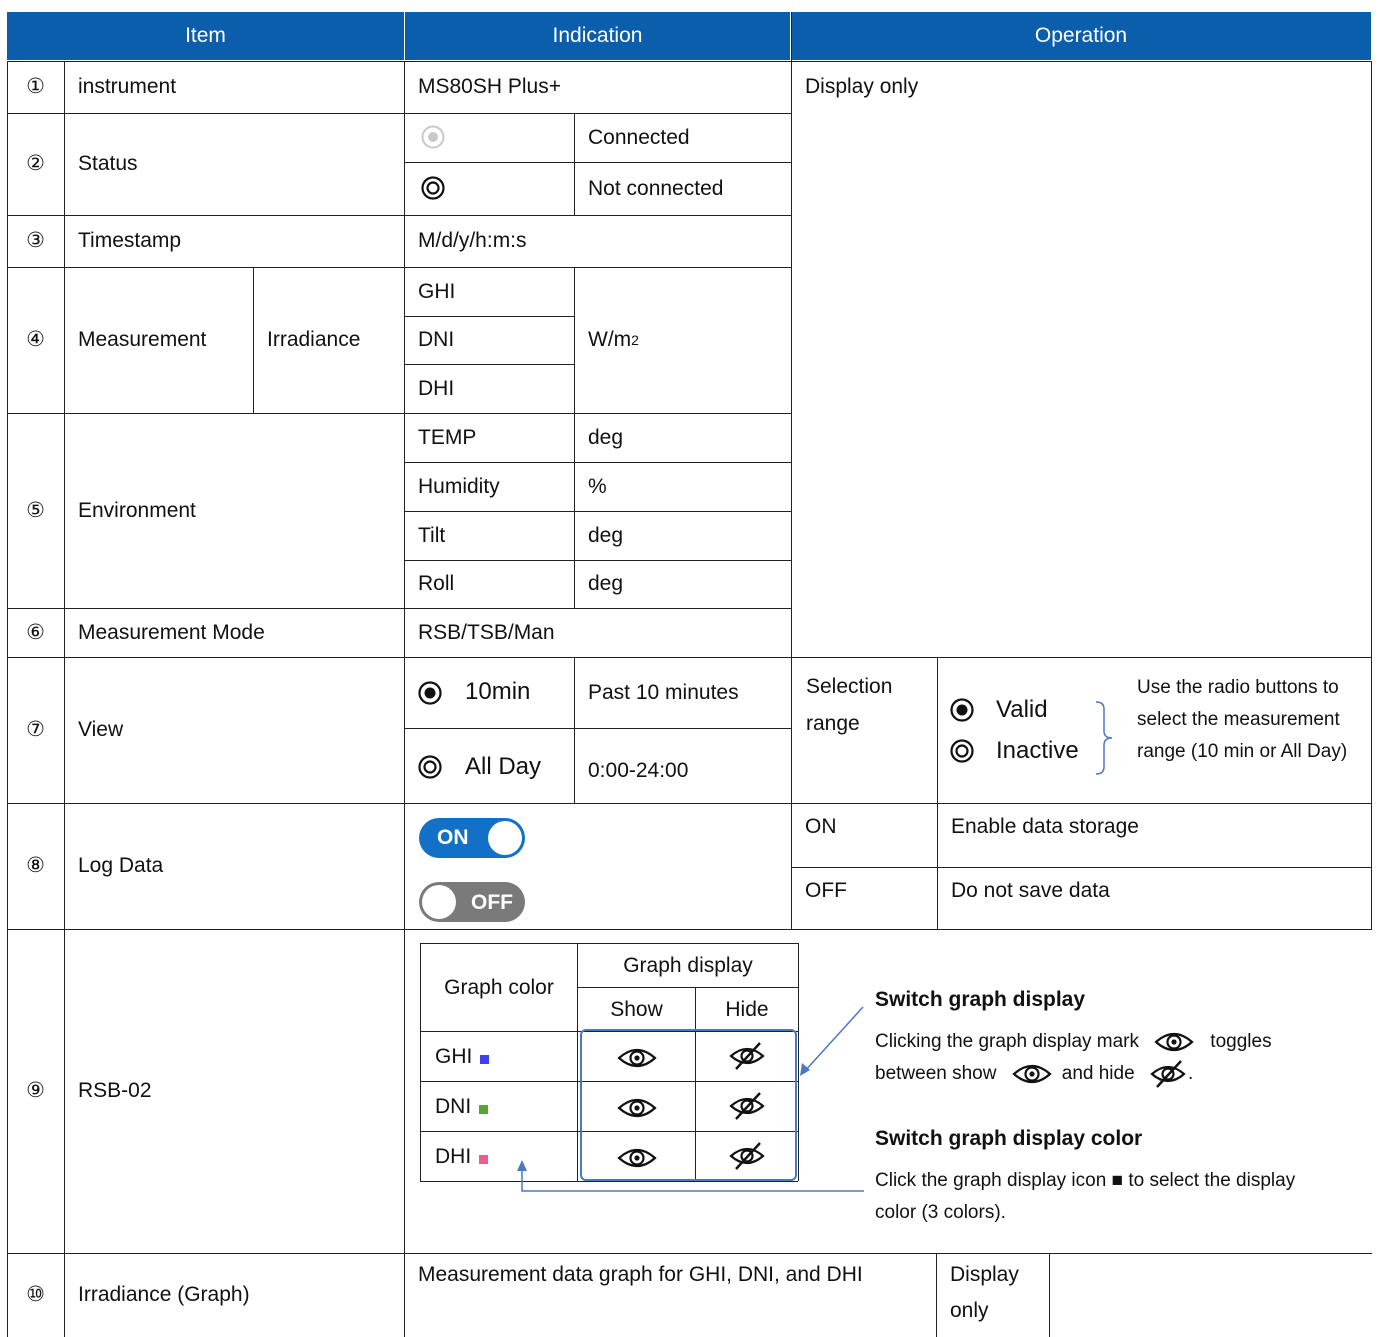 This screenshot has height=1337, width=1379. Describe the element at coordinates (940, 1212) in the screenshot. I see `switch-color-line2: color (3 colors).` at that location.